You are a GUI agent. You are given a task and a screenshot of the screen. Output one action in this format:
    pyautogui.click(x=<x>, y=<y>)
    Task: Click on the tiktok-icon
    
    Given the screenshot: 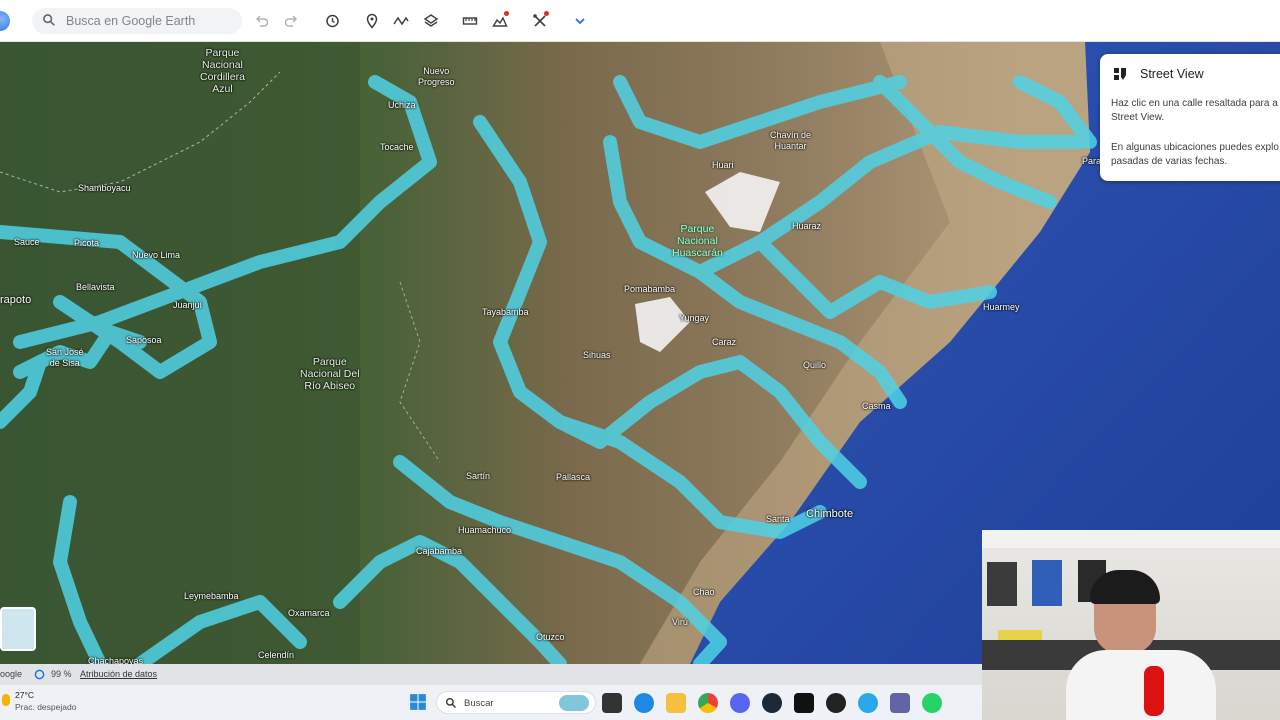 What is the action you would take?
    pyautogui.click(x=804, y=703)
    